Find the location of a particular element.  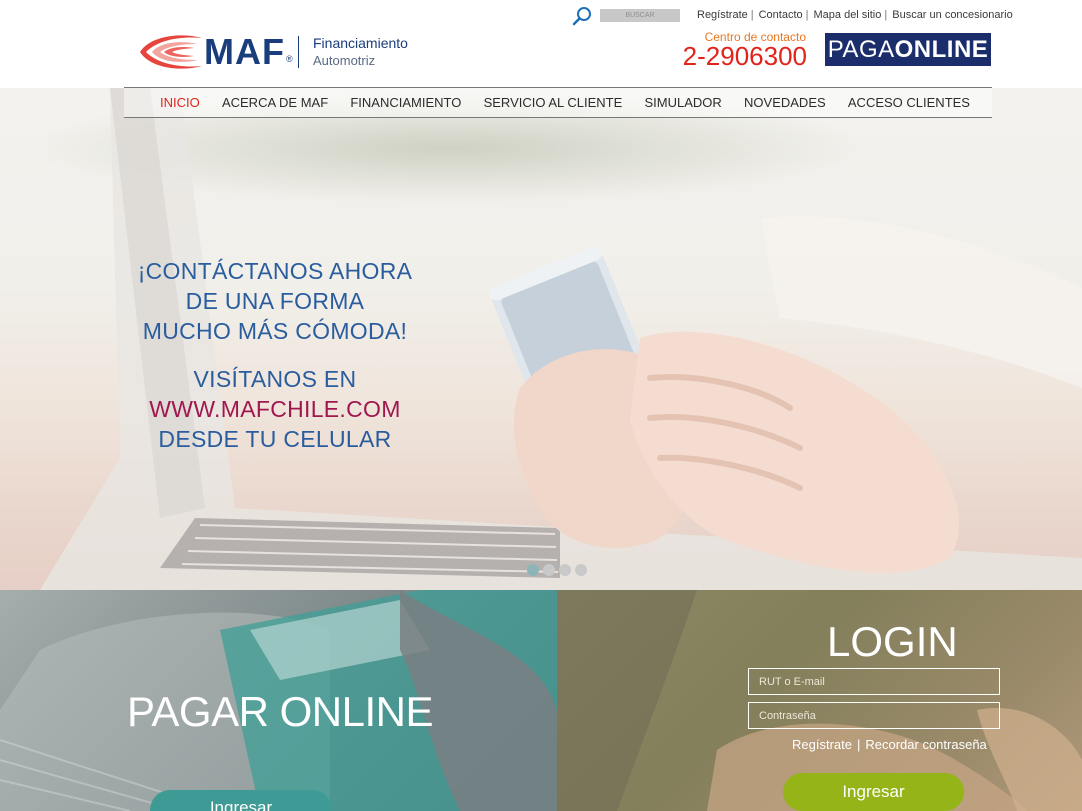

logo-tagline-2: Automotriz is located at coordinates (344, 60).